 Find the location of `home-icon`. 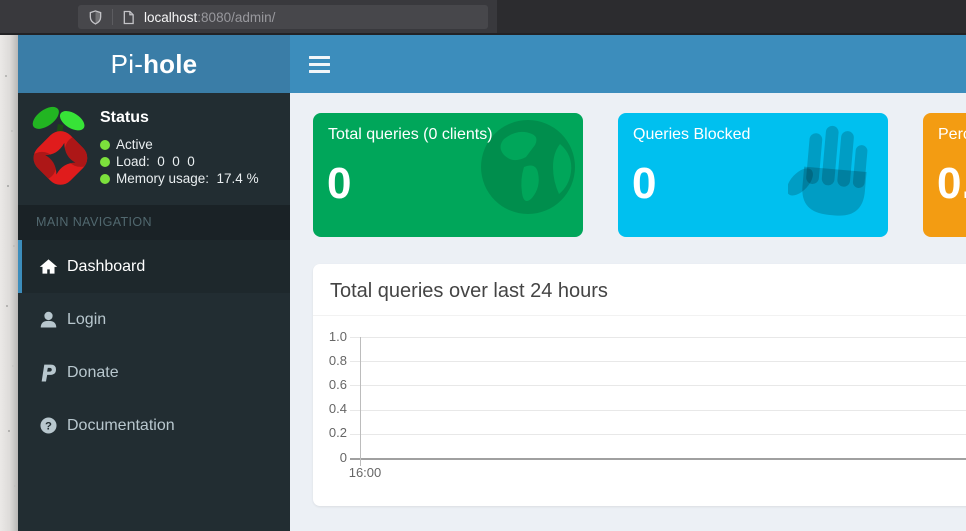

home-icon is located at coordinates (48, 266).